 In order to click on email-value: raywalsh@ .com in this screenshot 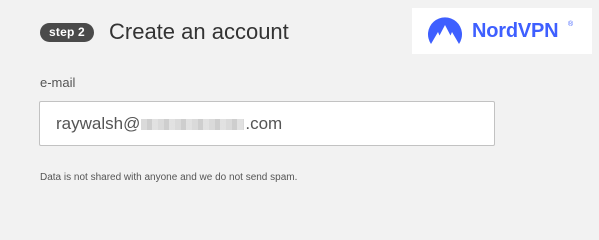, I will do `click(169, 124)`.